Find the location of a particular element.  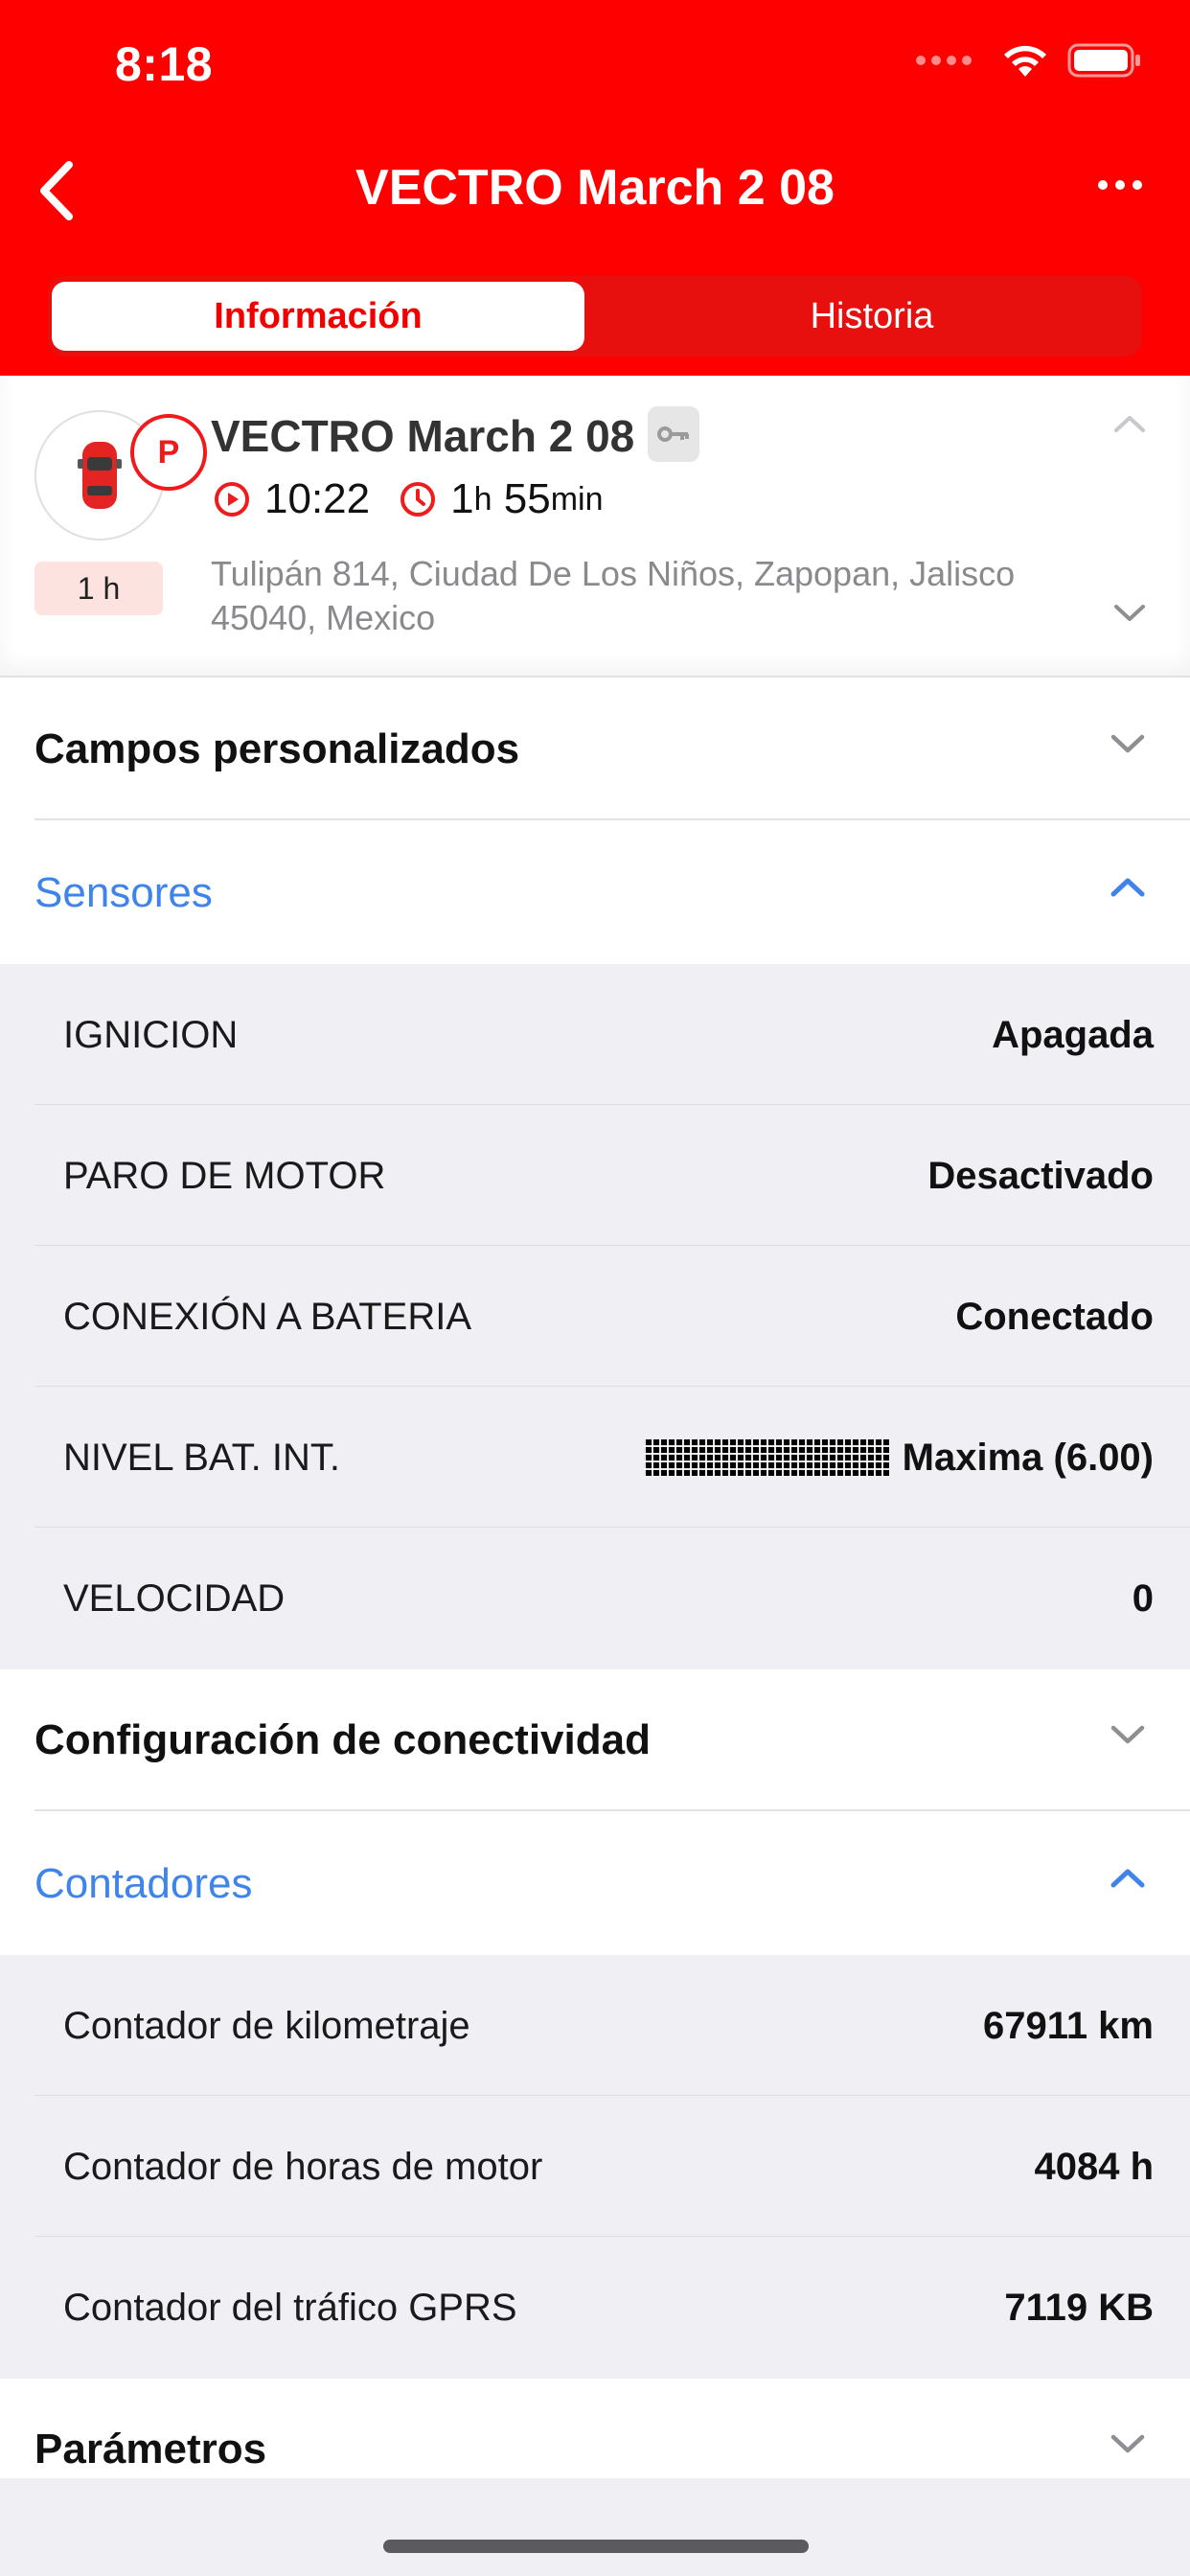

sensor-row: CONEXIÓN A BATERIA Conectado is located at coordinates (595, 1317).